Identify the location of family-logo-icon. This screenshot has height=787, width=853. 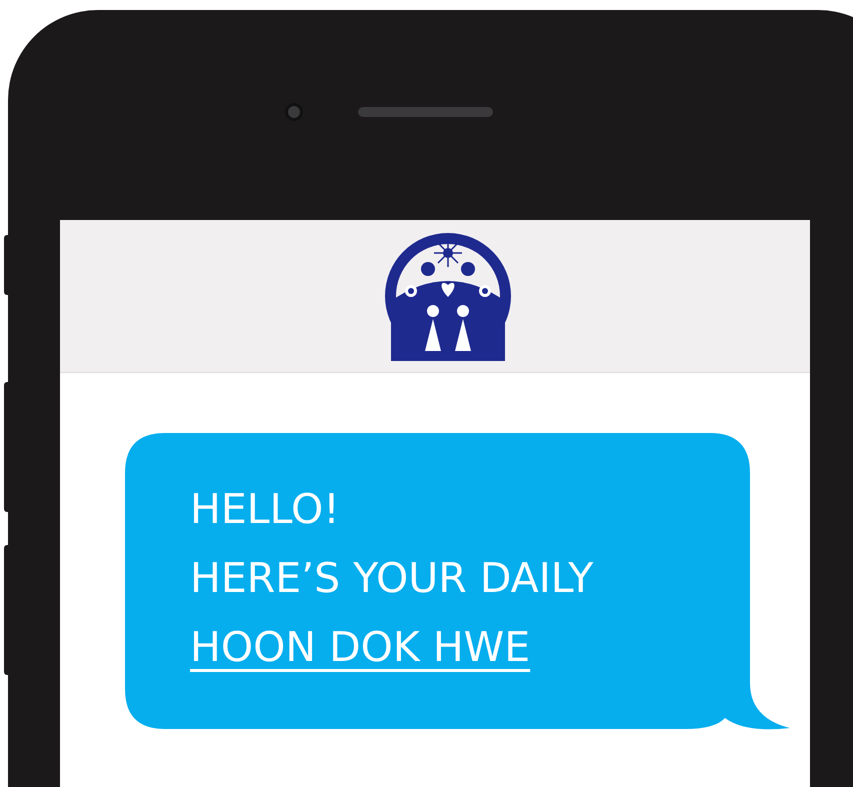
(448, 296).